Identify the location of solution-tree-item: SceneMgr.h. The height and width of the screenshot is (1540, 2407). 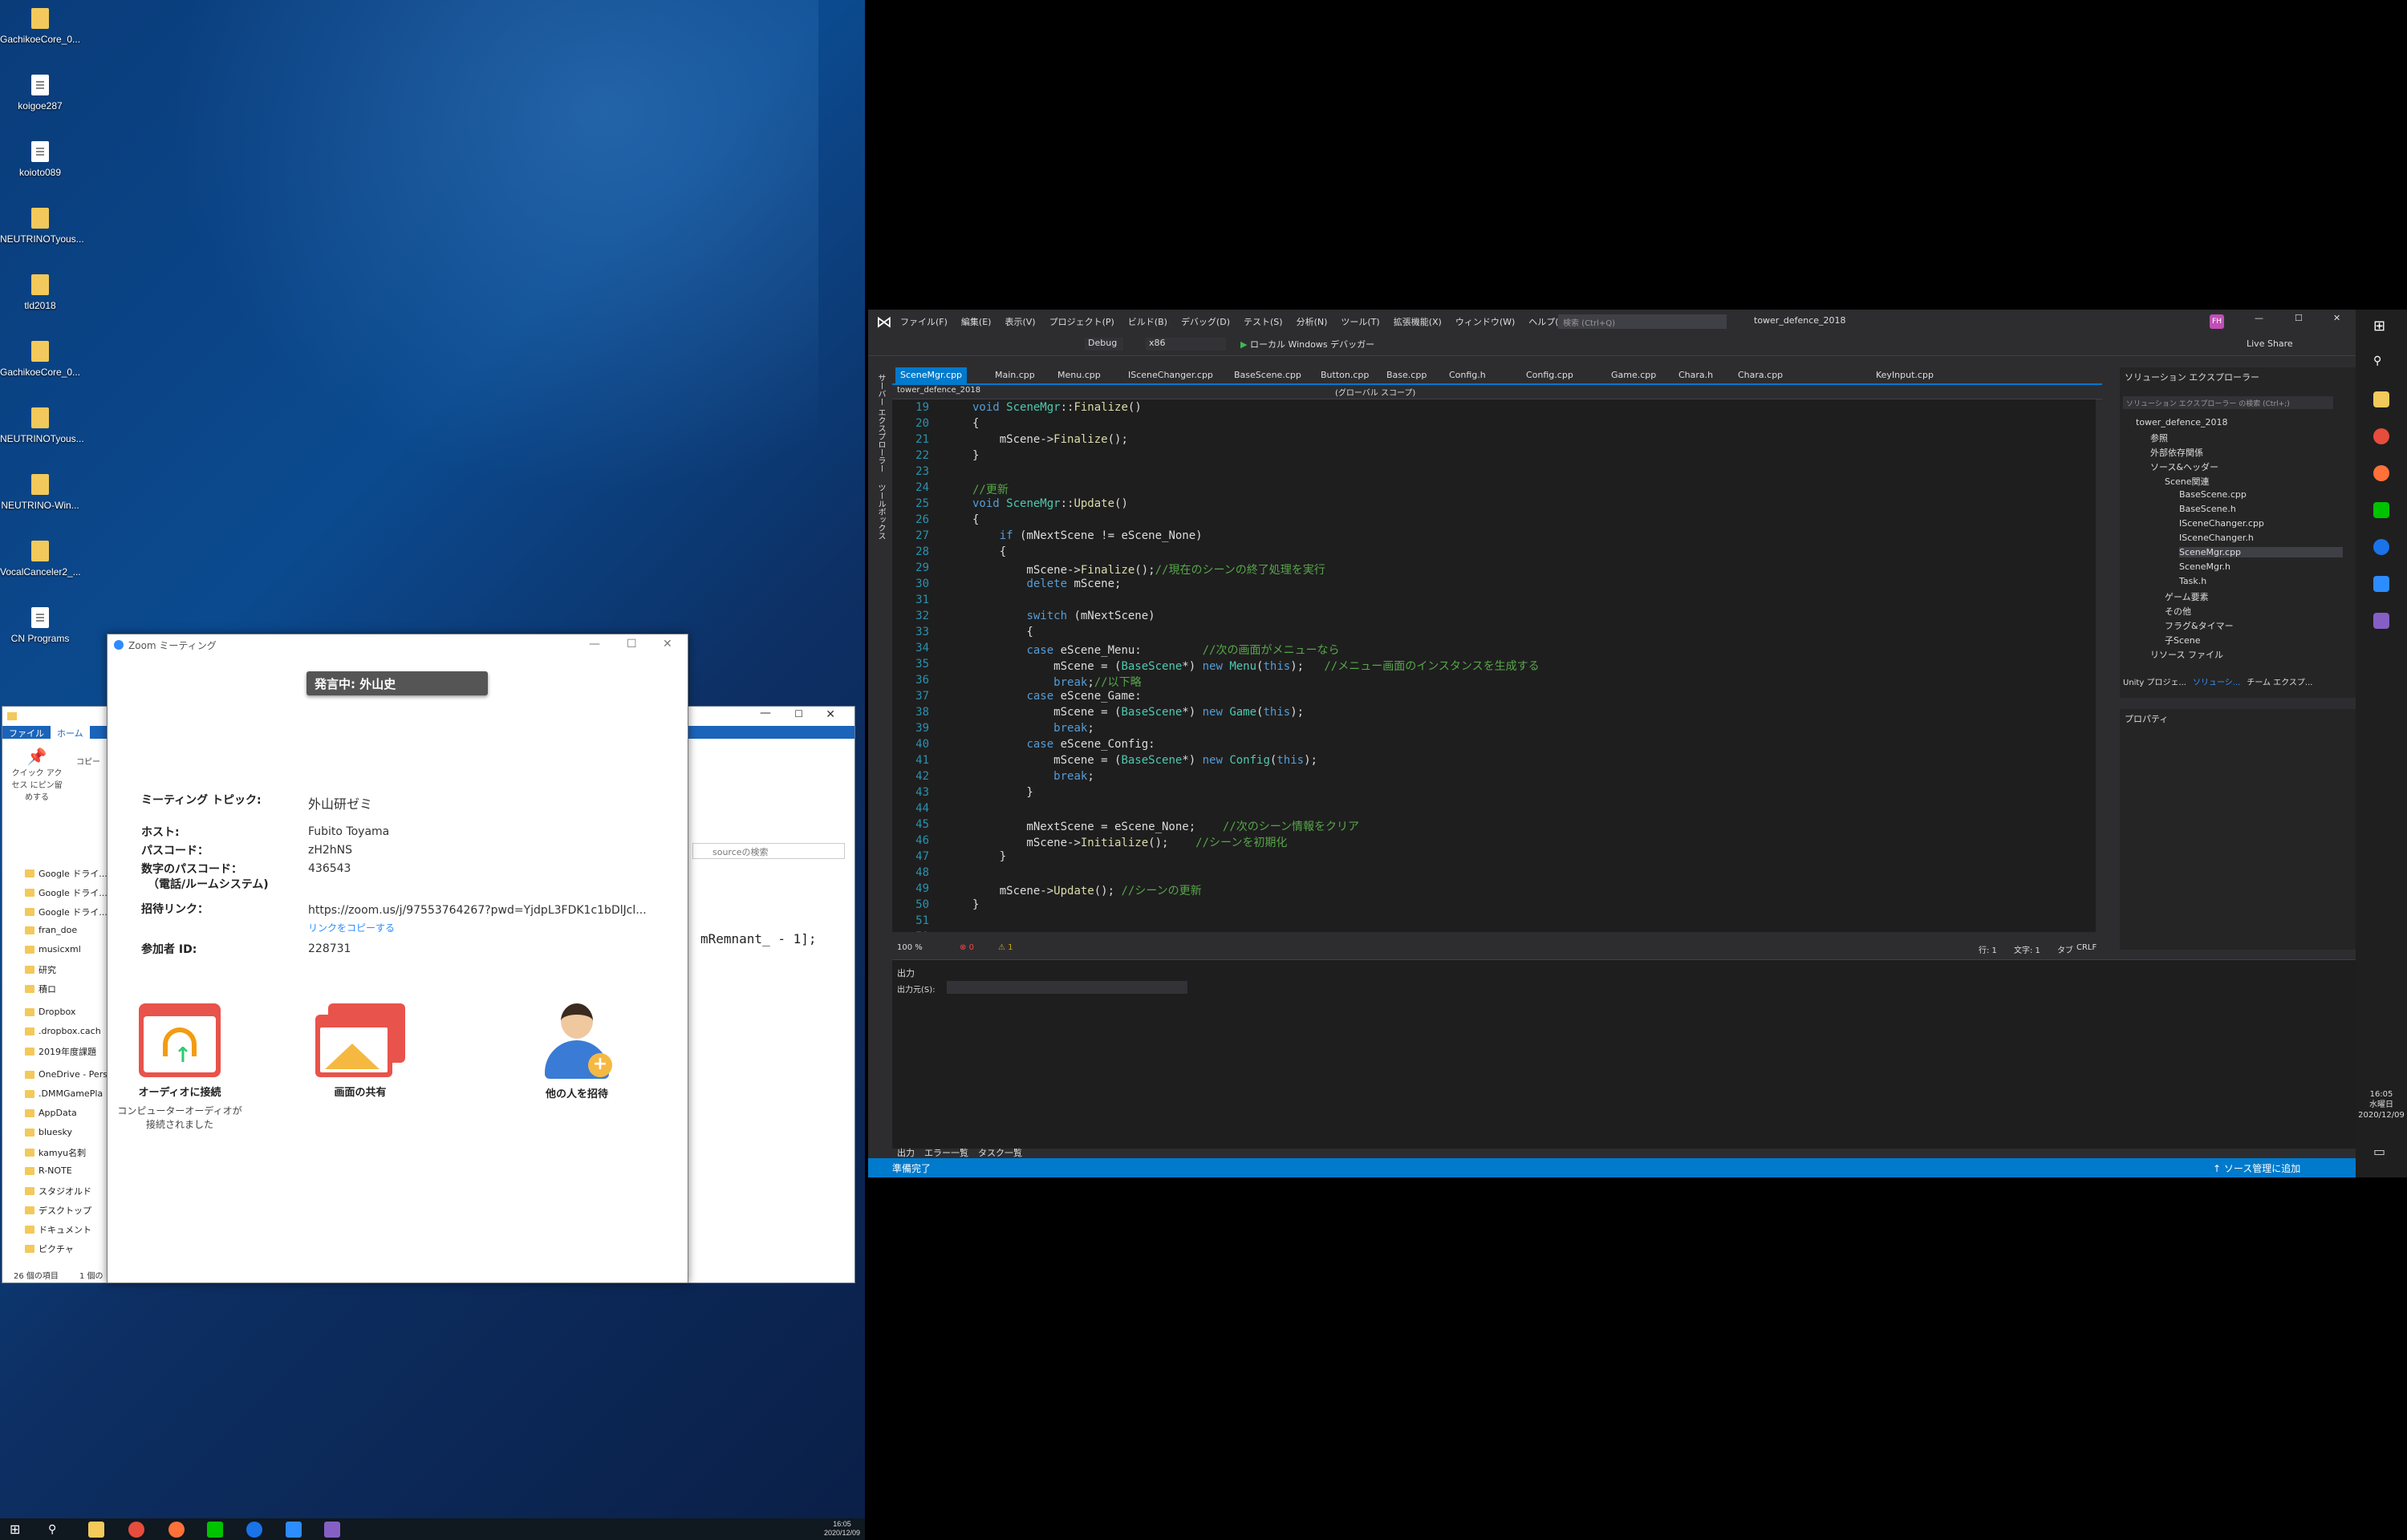
(2205, 566).